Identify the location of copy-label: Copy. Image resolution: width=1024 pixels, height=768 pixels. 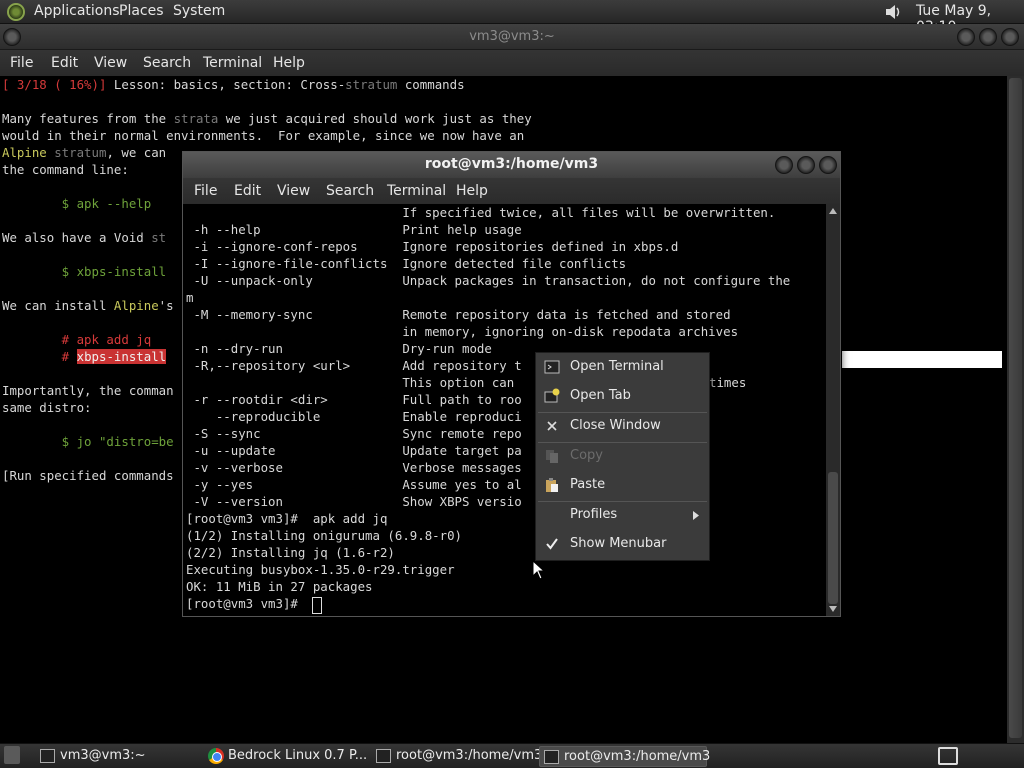
(586, 455).